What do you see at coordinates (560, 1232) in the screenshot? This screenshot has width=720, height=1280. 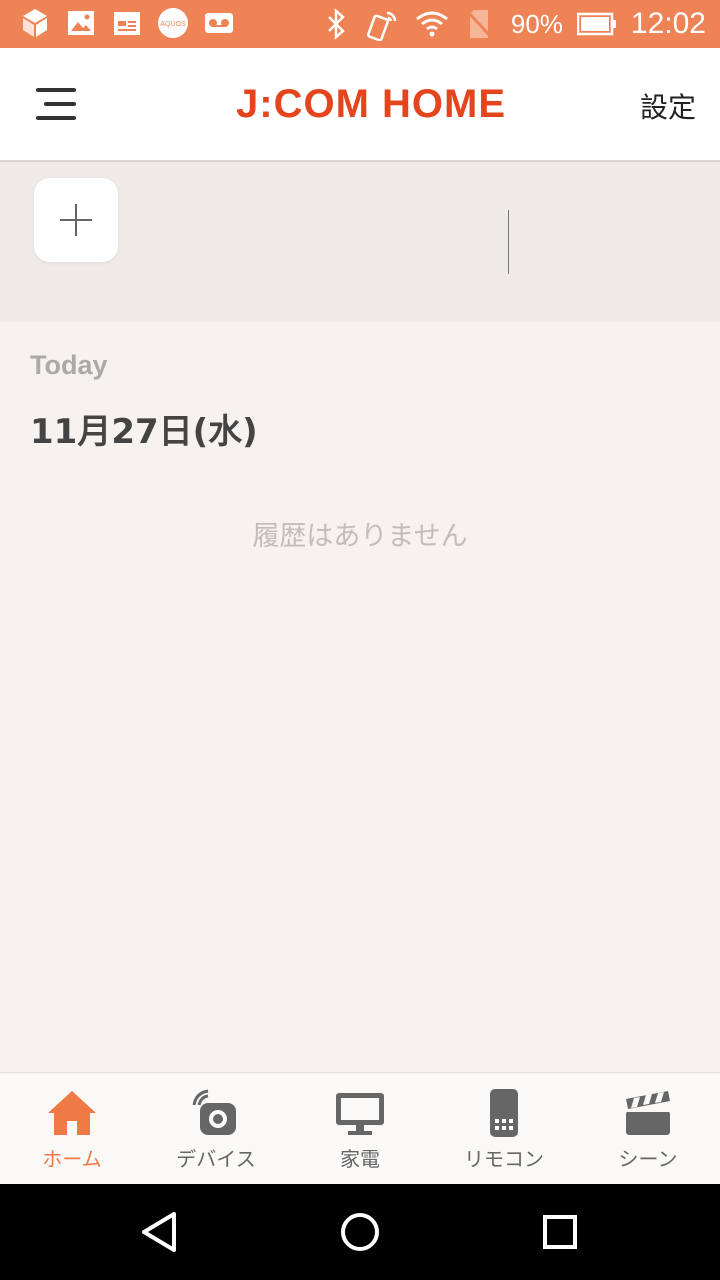 I see `recents-icon` at bounding box center [560, 1232].